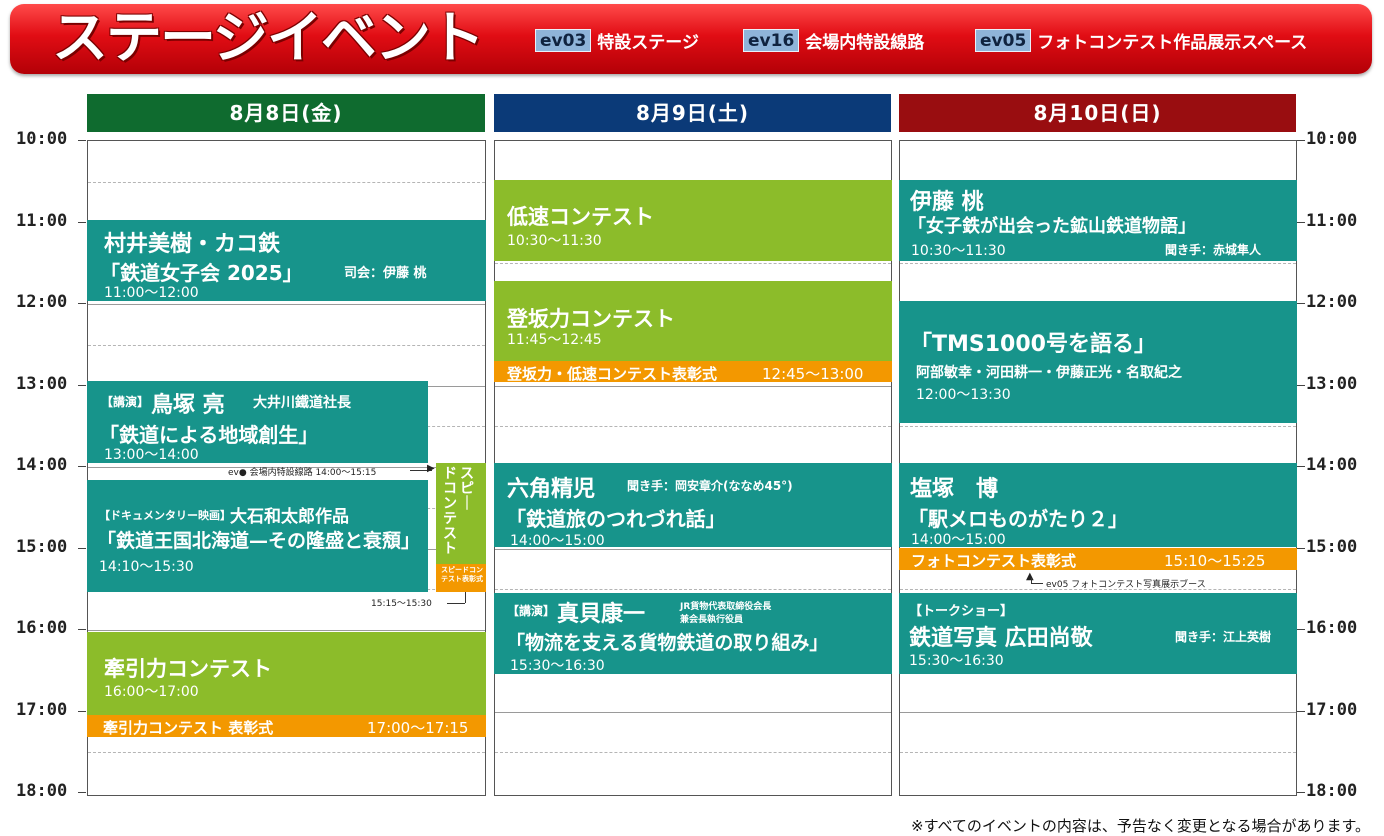  What do you see at coordinates (1052, 226) in the screenshot?
I see `event-subtitle: 「女子鉄が出会った鉱山鉄道物語」` at bounding box center [1052, 226].